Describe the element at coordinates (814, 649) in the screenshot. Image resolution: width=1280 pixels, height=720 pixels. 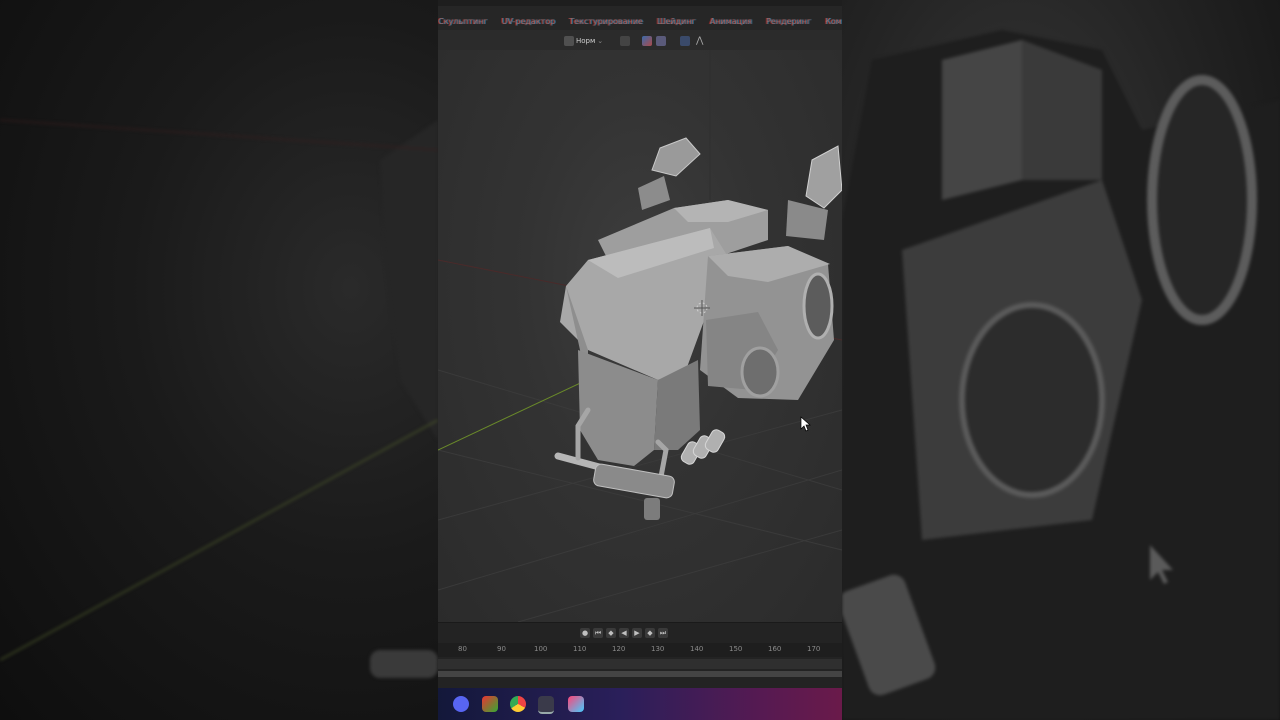
I see `frame-tick: 170` at that location.